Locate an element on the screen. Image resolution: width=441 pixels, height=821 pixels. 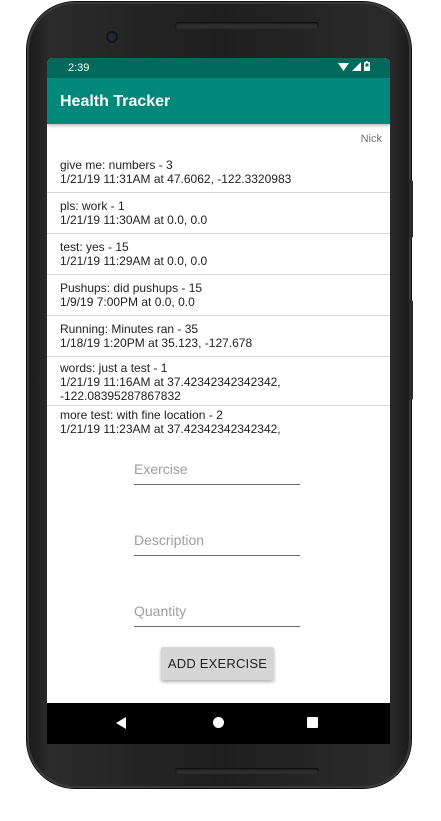
exercise-field is located at coordinates (217, 469).